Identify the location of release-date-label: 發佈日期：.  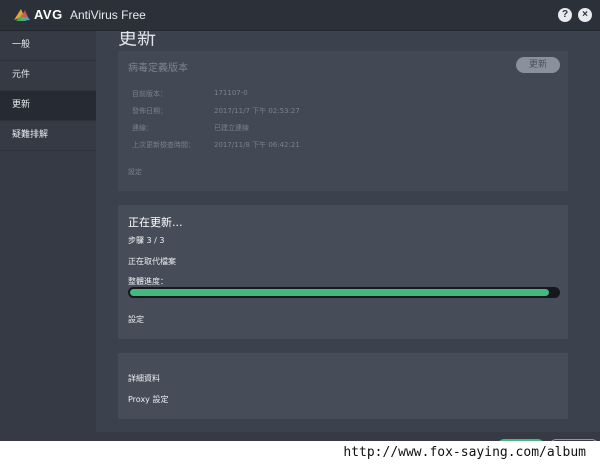
(149, 111).